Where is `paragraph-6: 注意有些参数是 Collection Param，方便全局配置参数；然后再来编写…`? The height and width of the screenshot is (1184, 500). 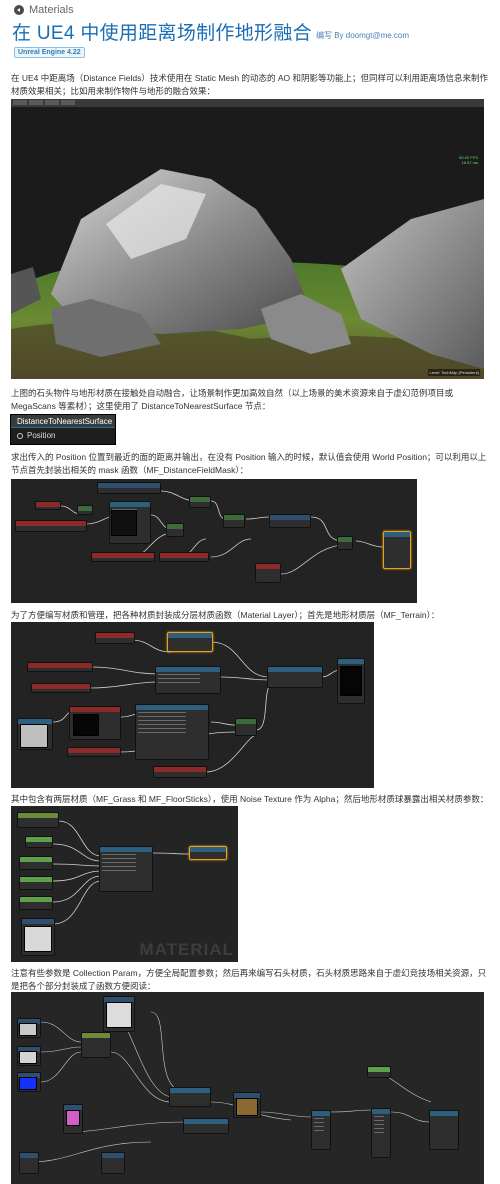
paragraph-6: 注意有些参数是 Collection Param，方便全局配置参数；然后再来编写… is located at coordinates (249, 979).